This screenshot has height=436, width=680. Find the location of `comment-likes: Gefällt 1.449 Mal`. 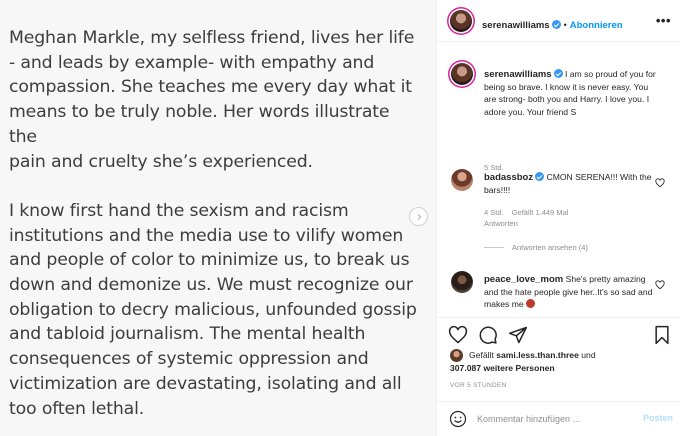

comment-likes: Gefällt 1.449 Mal is located at coordinates (540, 212).